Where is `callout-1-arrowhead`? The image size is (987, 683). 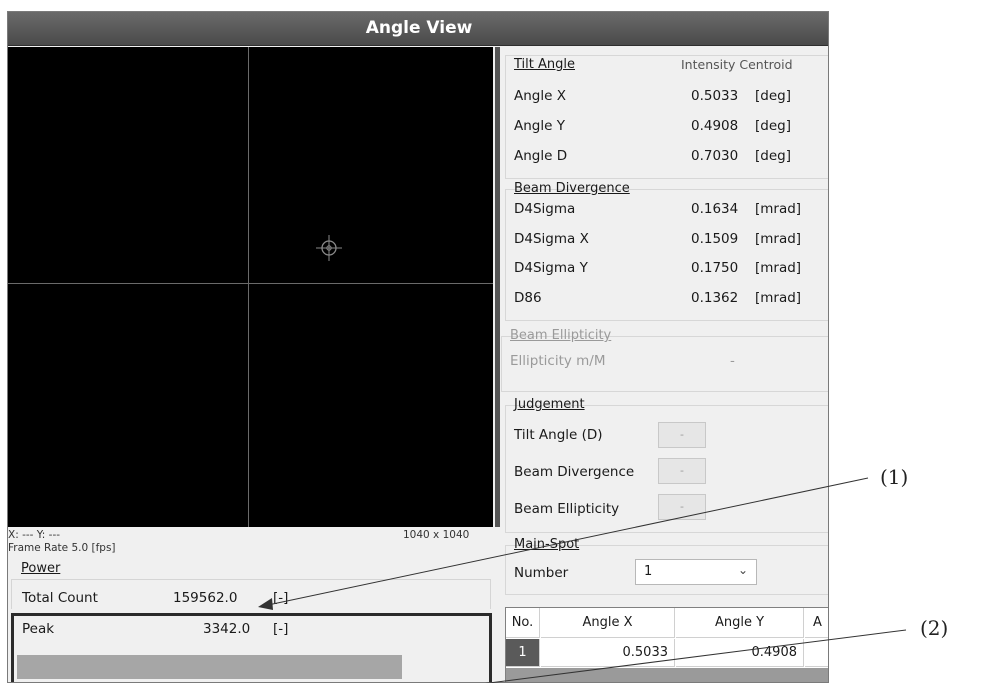 callout-1-arrowhead is located at coordinates (265, 604).